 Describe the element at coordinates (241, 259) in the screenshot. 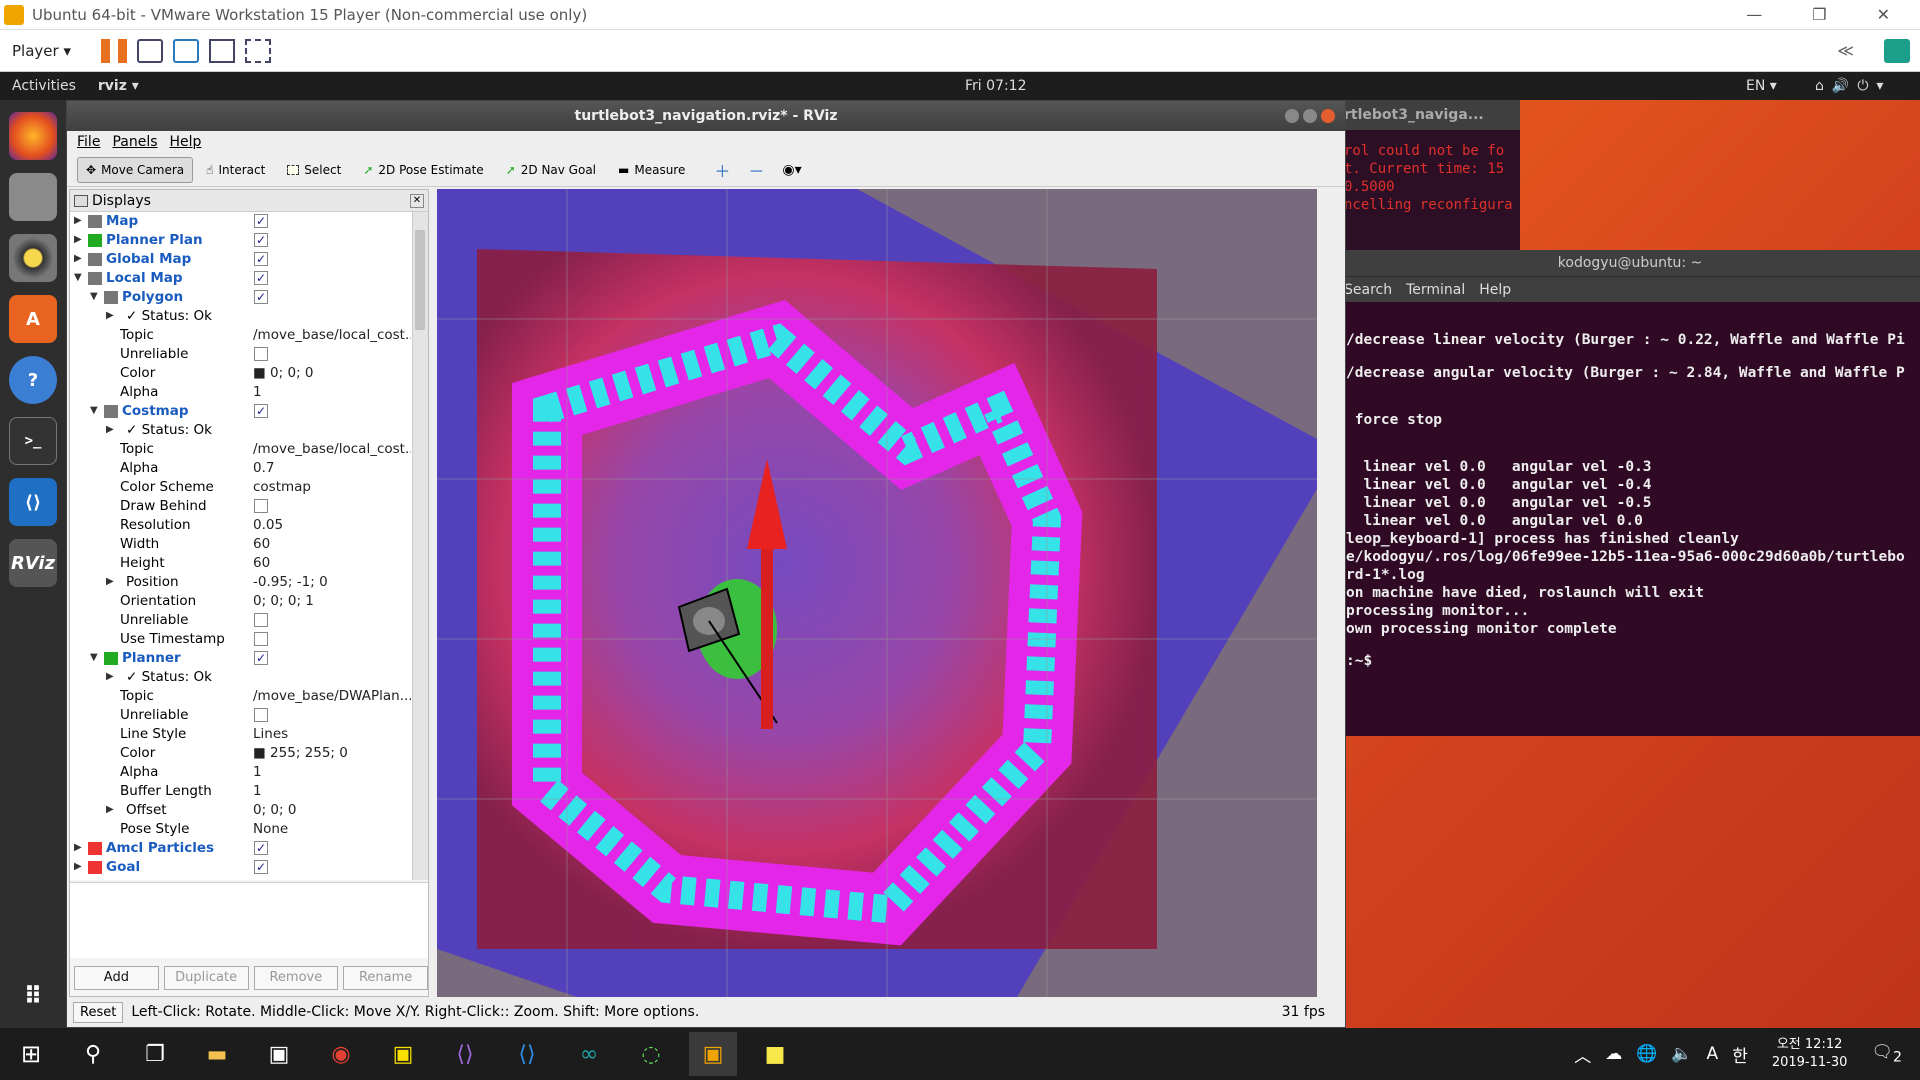

I see `display-row: ▶ Global Map ✓` at that location.